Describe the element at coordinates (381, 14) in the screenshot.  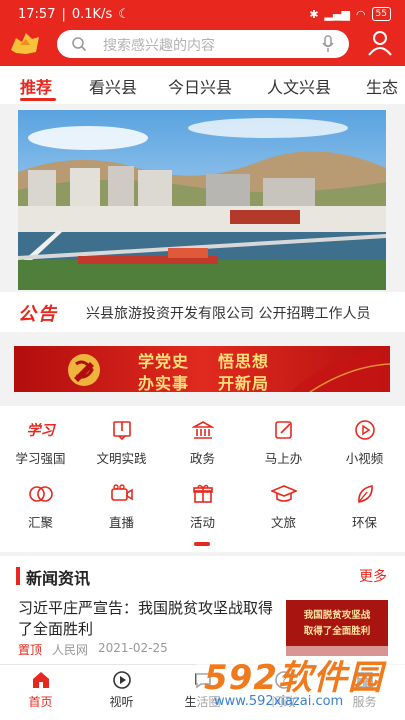
I see `battery-icon: 55` at that location.